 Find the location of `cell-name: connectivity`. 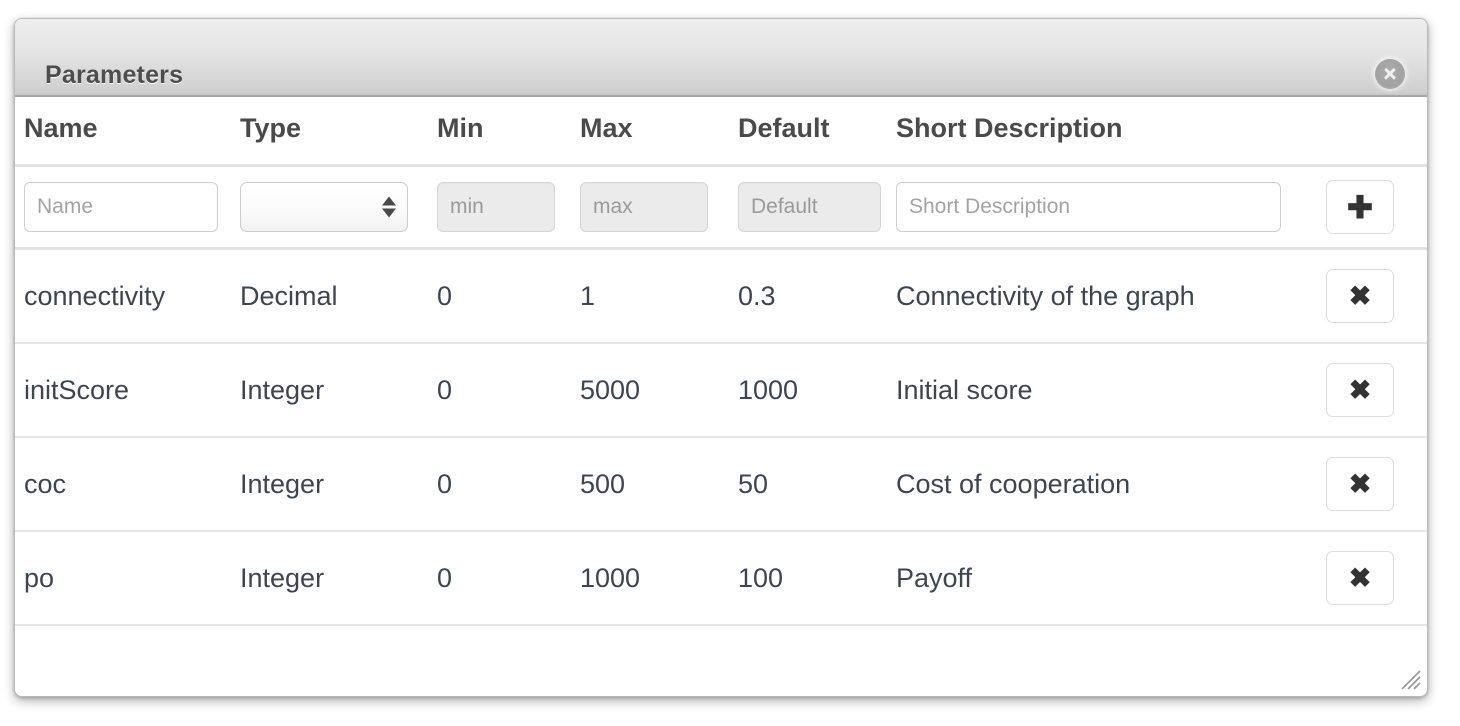

cell-name: connectivity is located at coordinates (127, 296).